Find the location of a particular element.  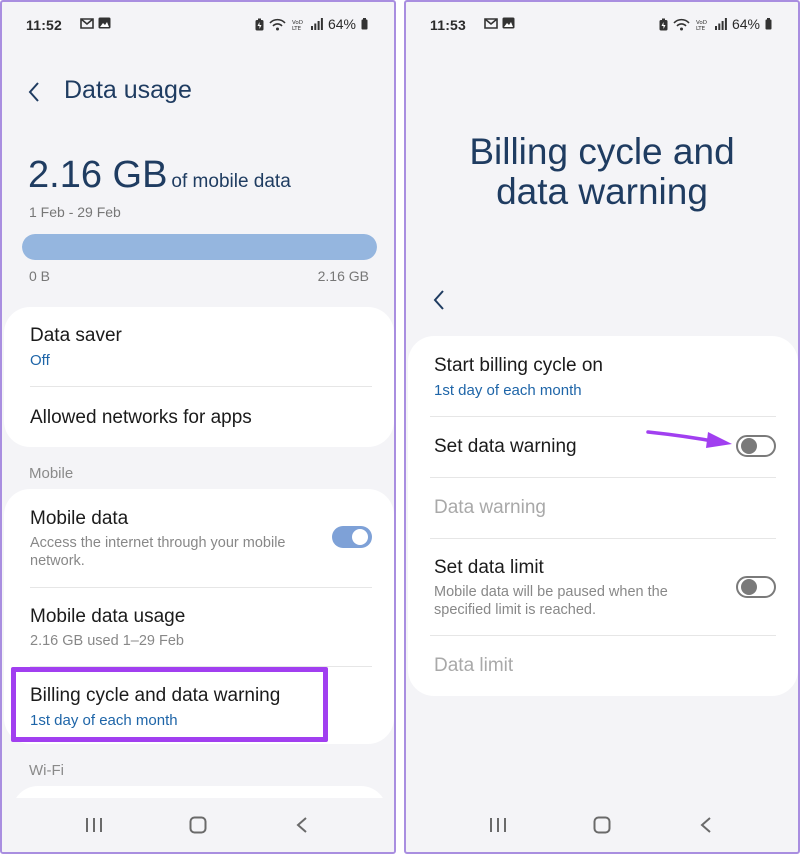

usage-summary: 2.16 GB of mobile data is located at coordinates (159, 175).